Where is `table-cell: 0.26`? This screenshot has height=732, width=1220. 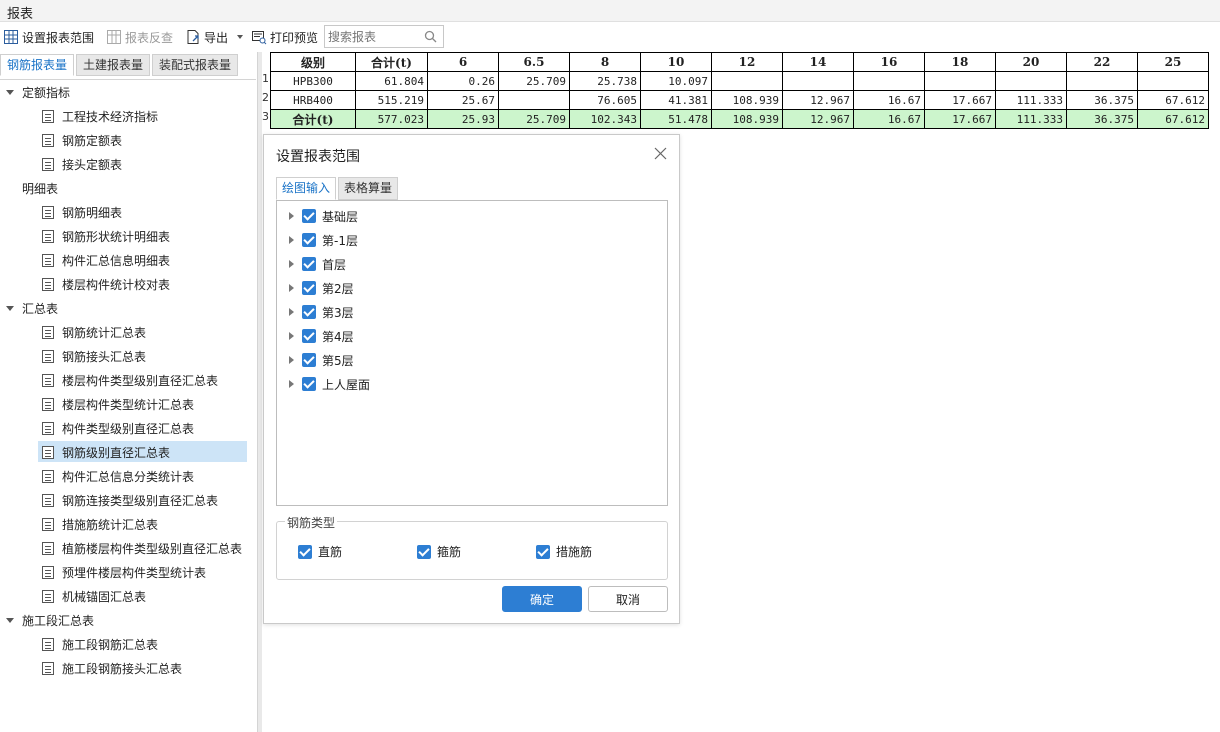 table-cell: 0.26 is located at coordinates (463, 81).